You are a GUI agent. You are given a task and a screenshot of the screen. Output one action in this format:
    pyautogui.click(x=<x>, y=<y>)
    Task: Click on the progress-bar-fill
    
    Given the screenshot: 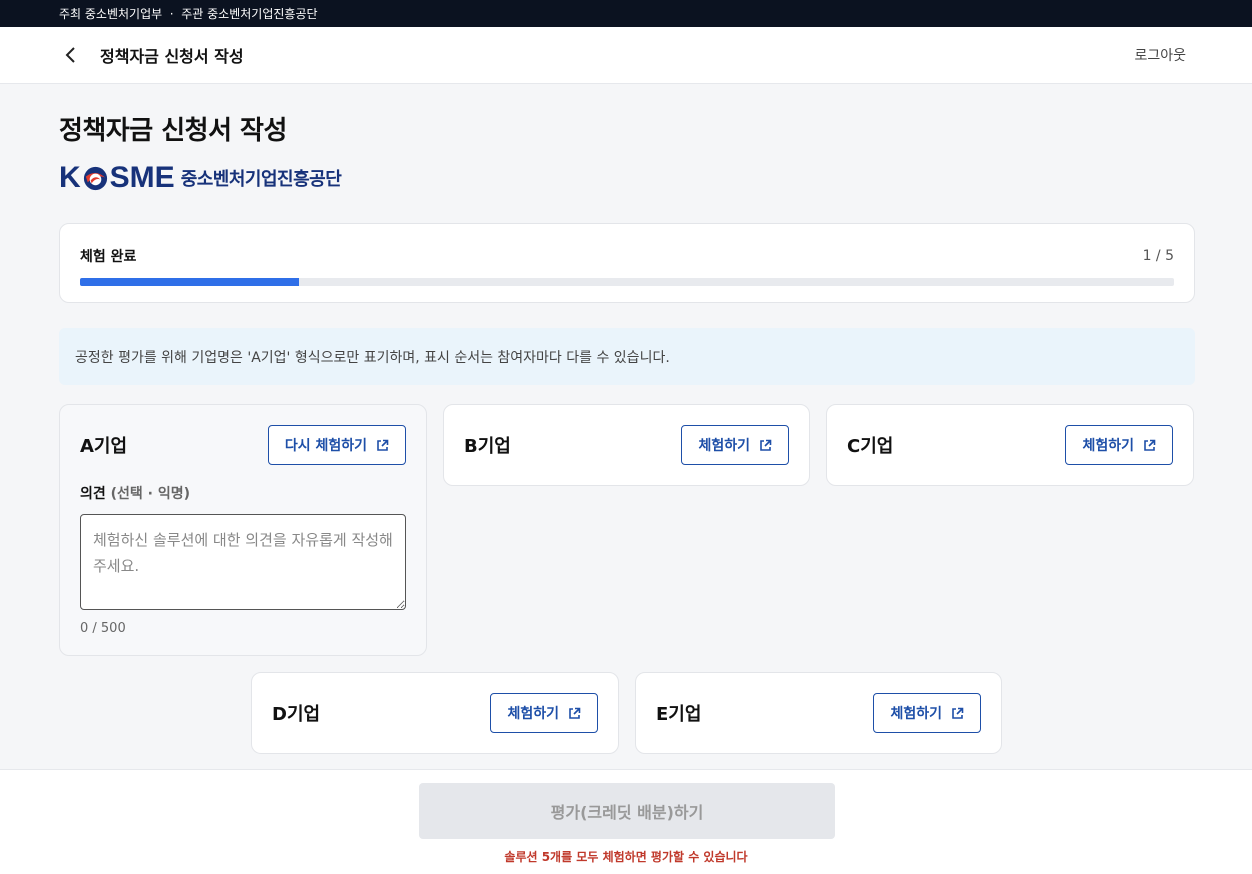 What is the action you would take?
    pyautogui.click(x=189, y=282)
    